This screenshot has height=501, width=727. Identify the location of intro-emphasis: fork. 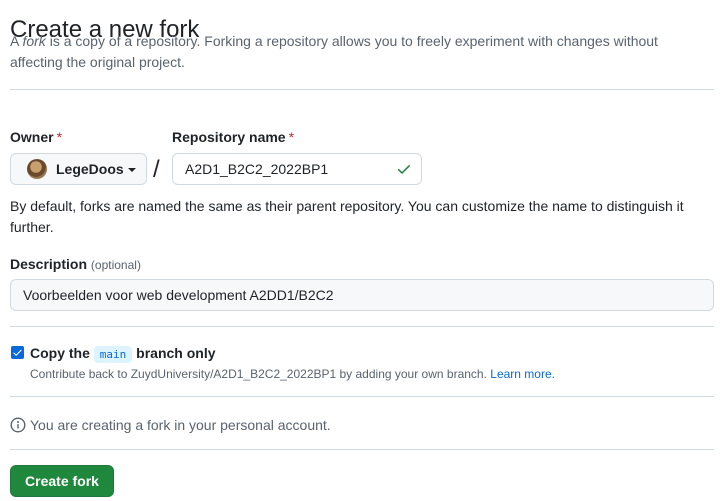
(34, 41).